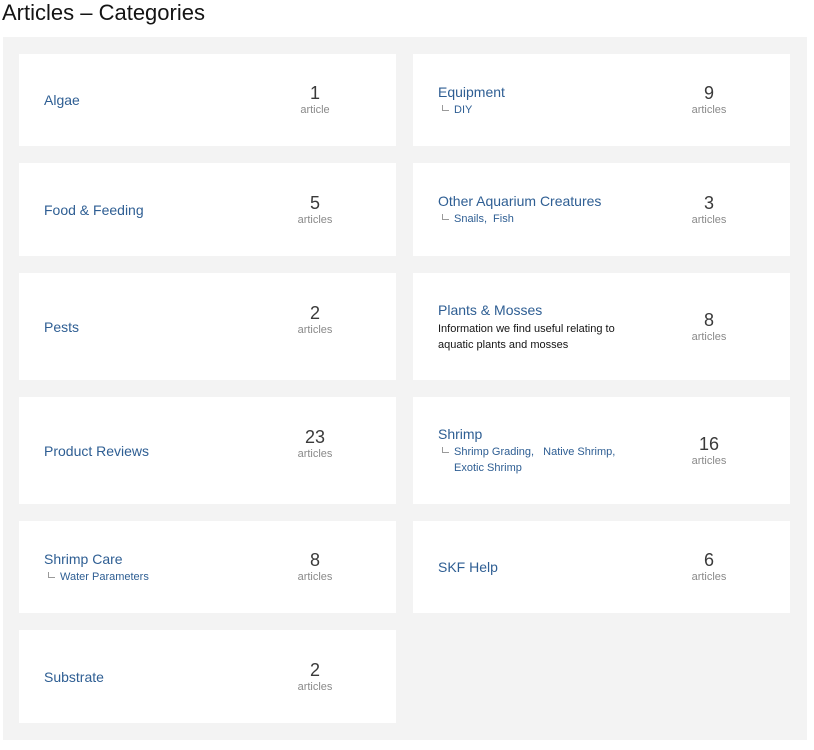  I want to click on category-card-shrimp-care: Shrimp Care Water Parameters 8 articles, so click(207, 567).